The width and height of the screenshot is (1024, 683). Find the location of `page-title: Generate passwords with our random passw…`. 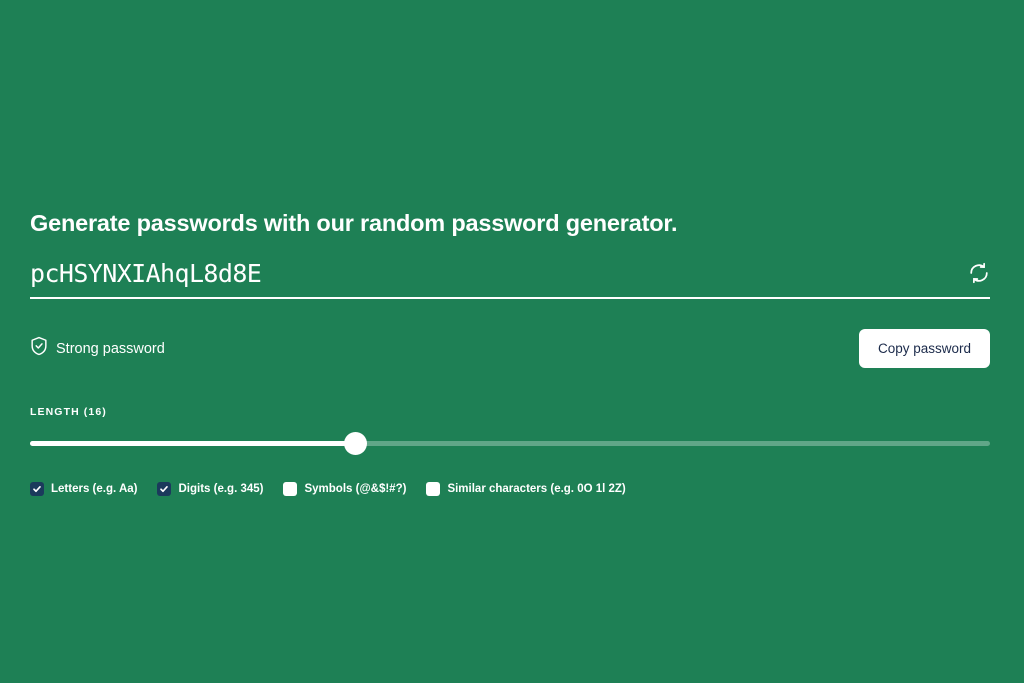

page-title: Generate passwords with our random passw… is located at coordinates (354, 223).